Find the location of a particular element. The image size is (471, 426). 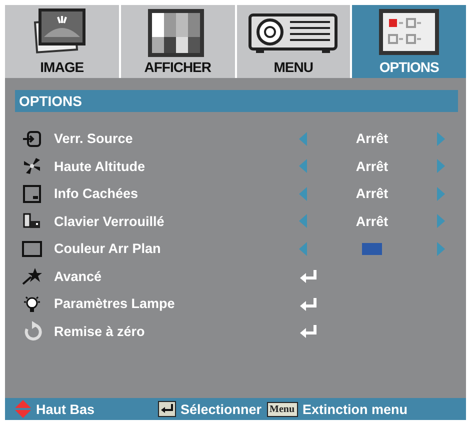

setting-label: Info Cachées is located at coordinates (176, 194).